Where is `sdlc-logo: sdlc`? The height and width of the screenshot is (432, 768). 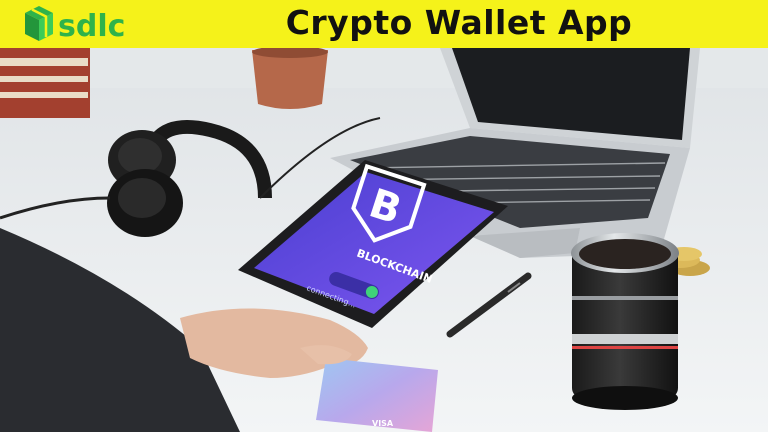 sdlc-logo: sdlc is located at coordinates (75, 25).